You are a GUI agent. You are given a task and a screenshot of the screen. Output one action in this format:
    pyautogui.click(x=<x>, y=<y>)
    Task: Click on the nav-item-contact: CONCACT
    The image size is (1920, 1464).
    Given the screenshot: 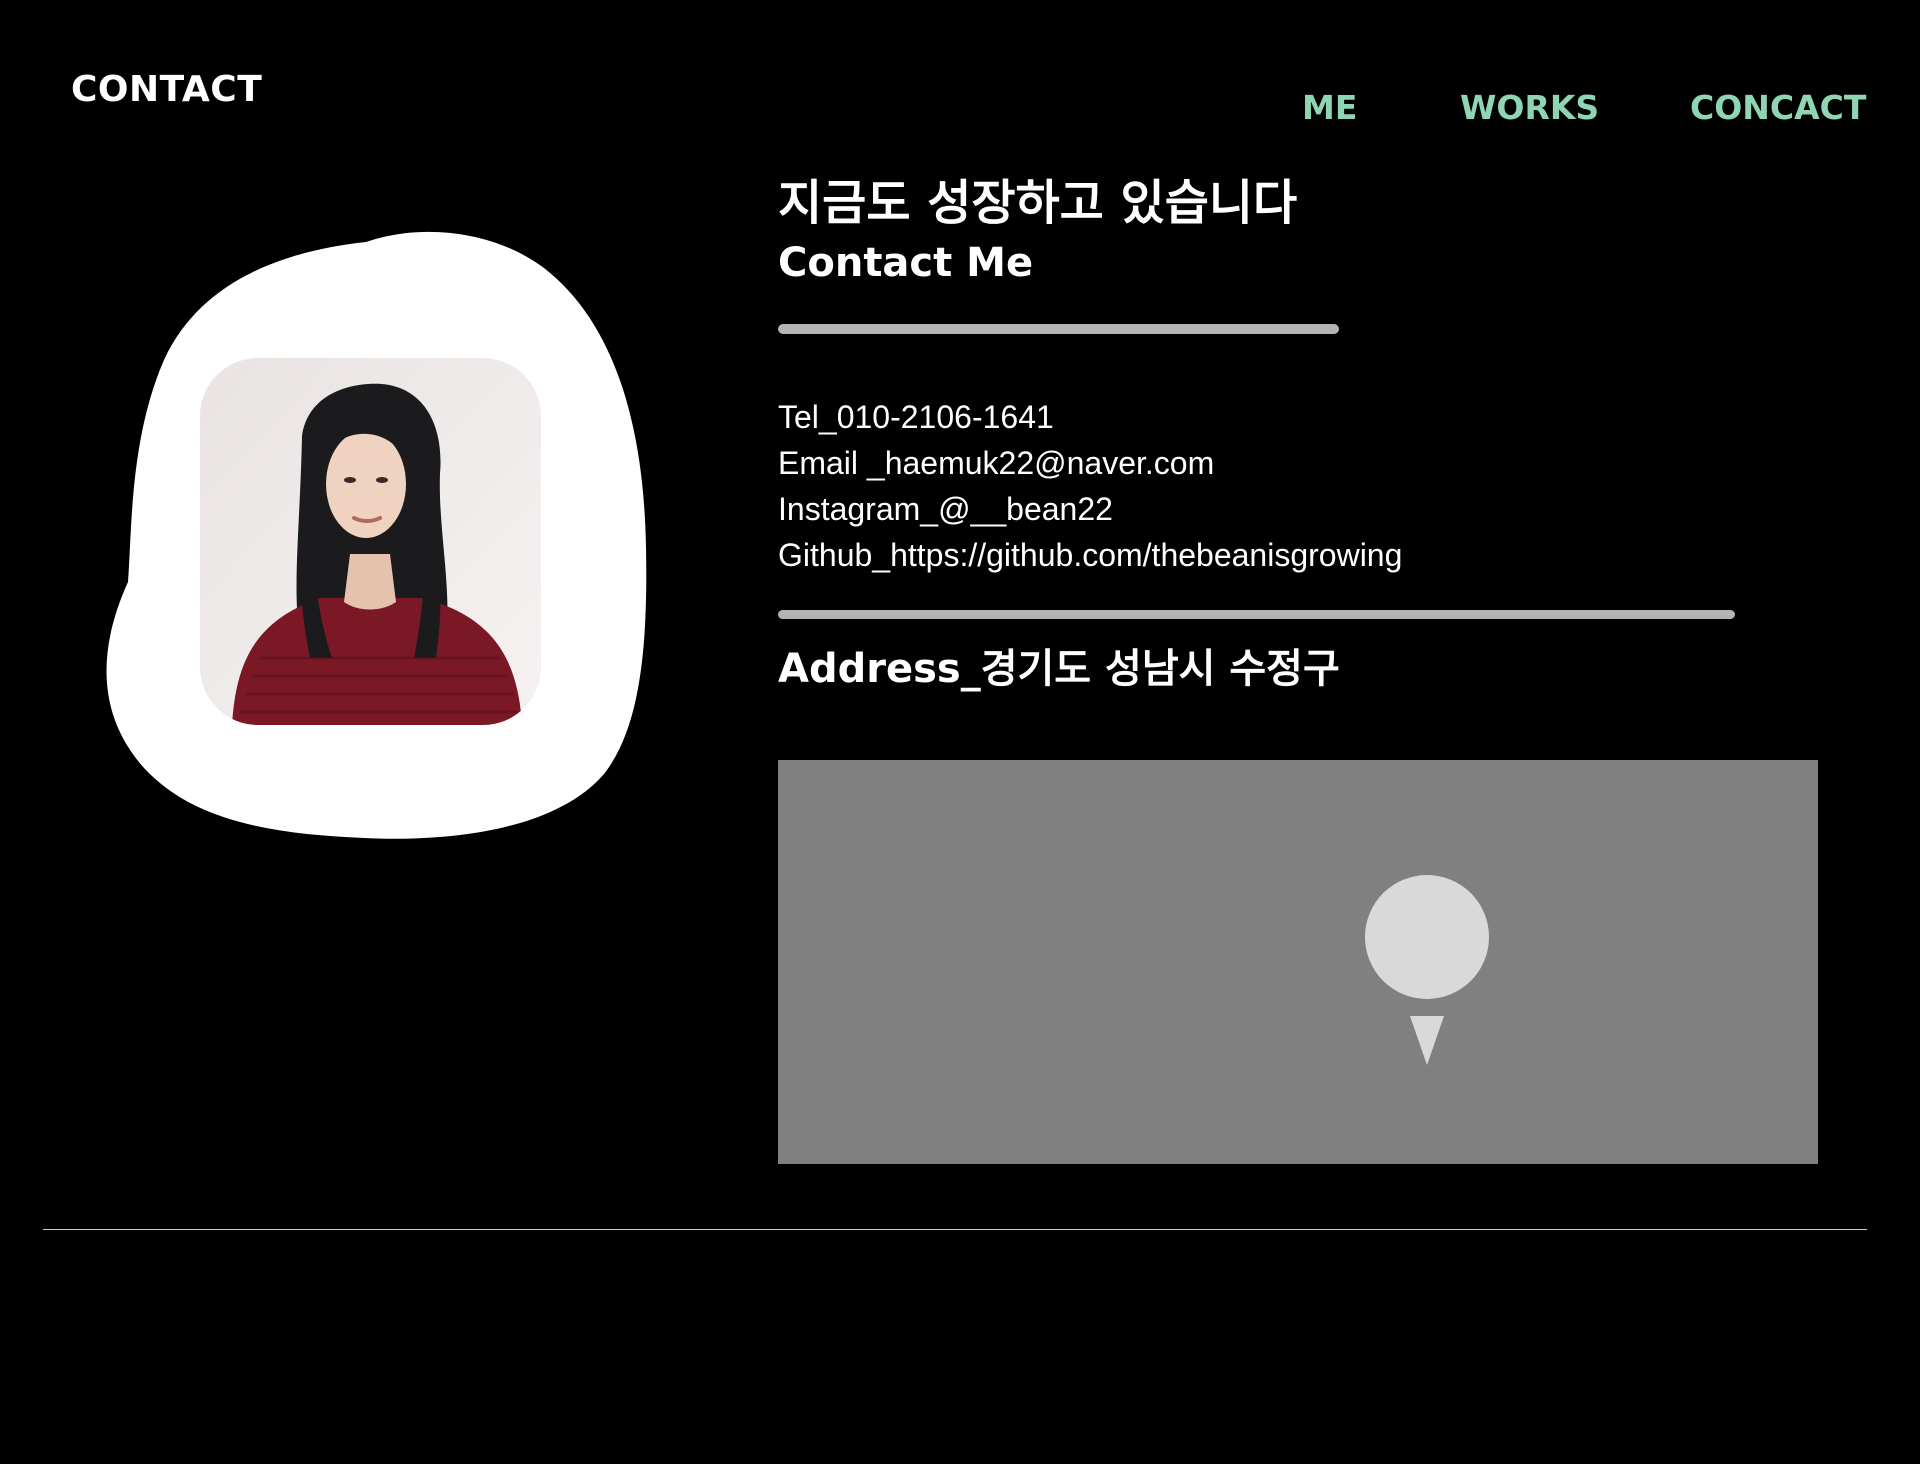 What is the action you would take?
    pyautogui.click(x=1778, y=108)
    